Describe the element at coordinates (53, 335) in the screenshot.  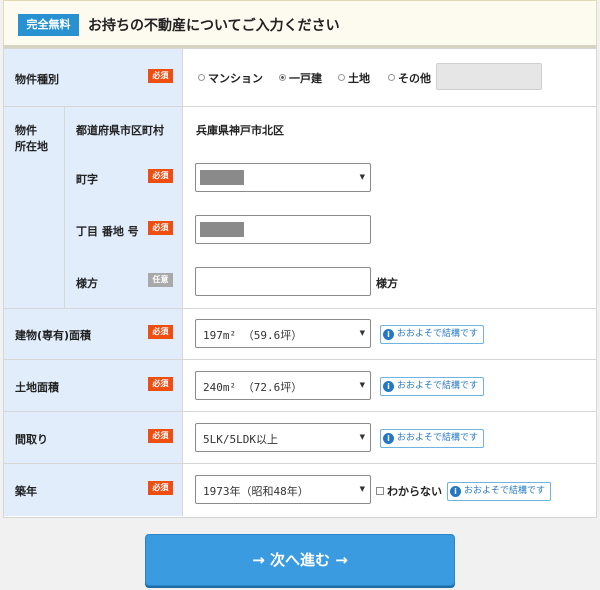
I see `building-area-label: 建物(専有)面積` at that location.